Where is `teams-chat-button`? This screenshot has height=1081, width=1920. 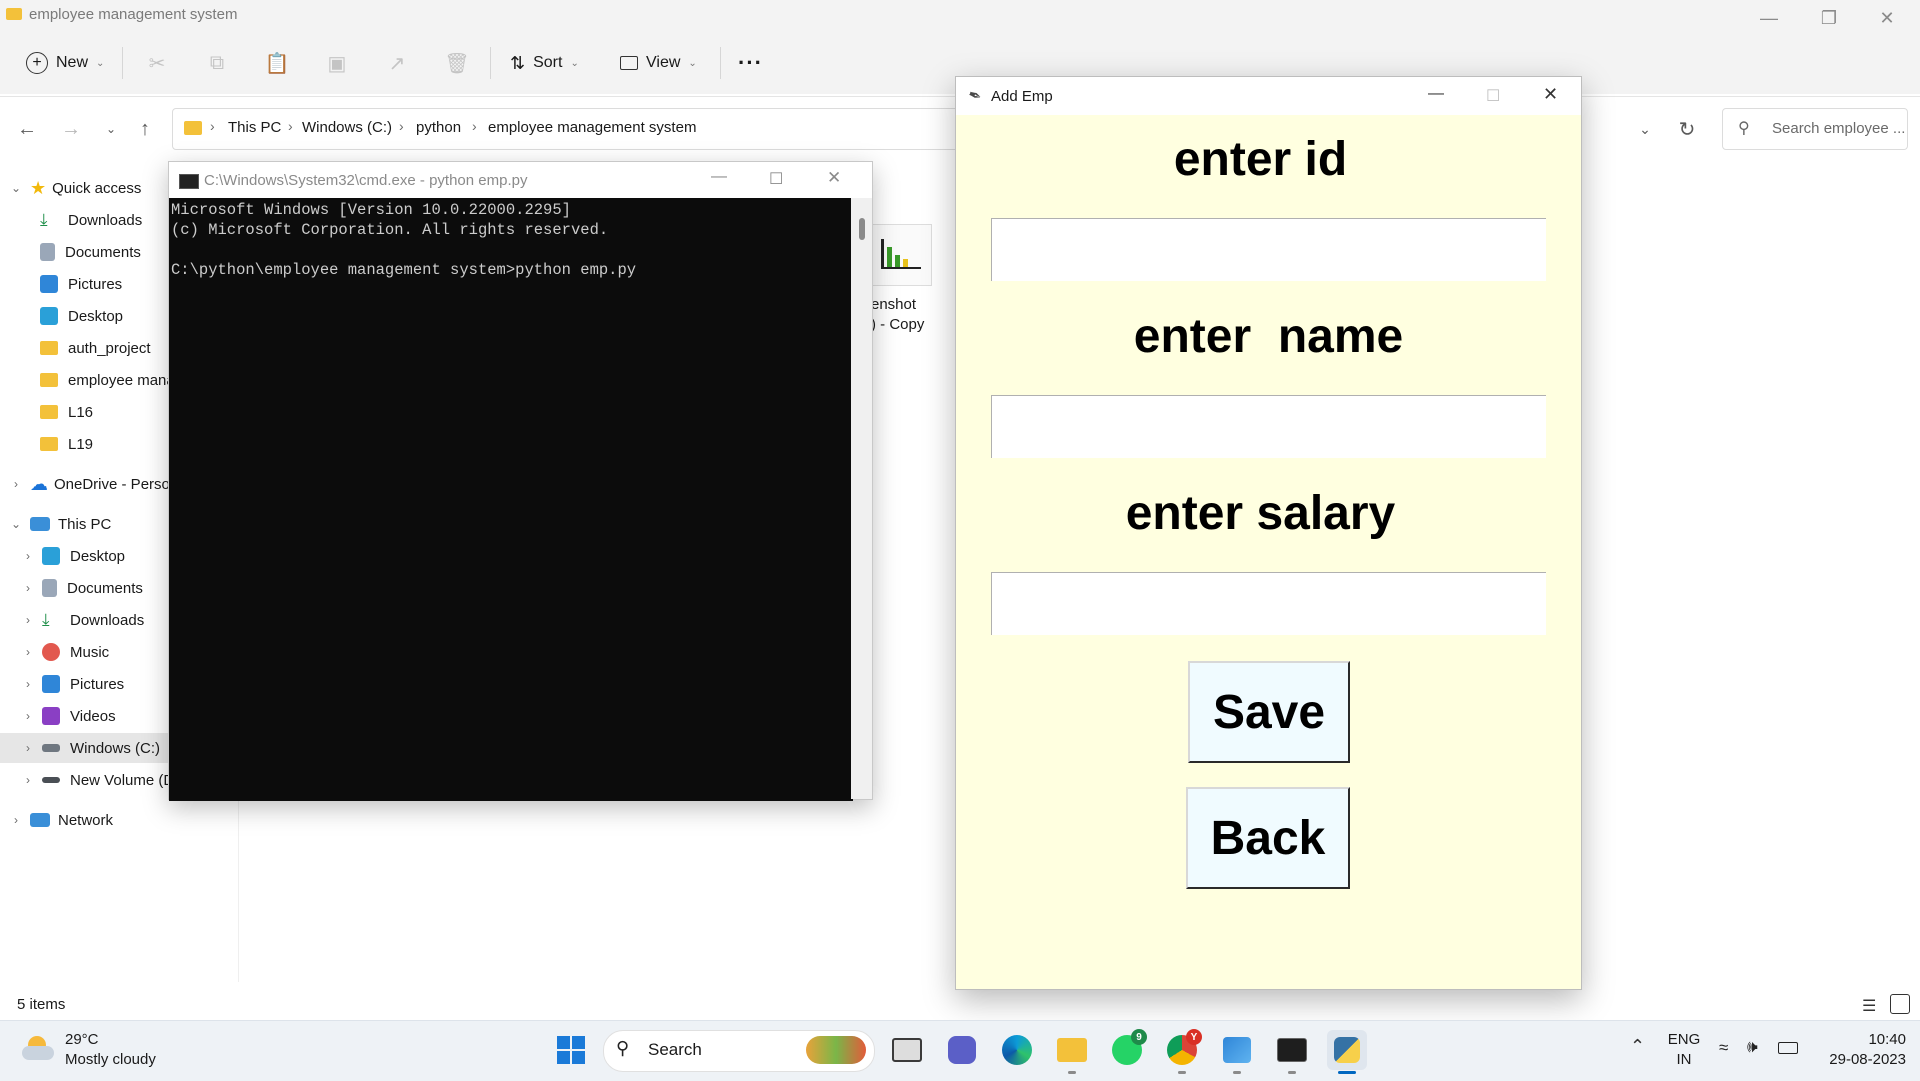
teams-chat-button is located at coordinates (962, 1050).